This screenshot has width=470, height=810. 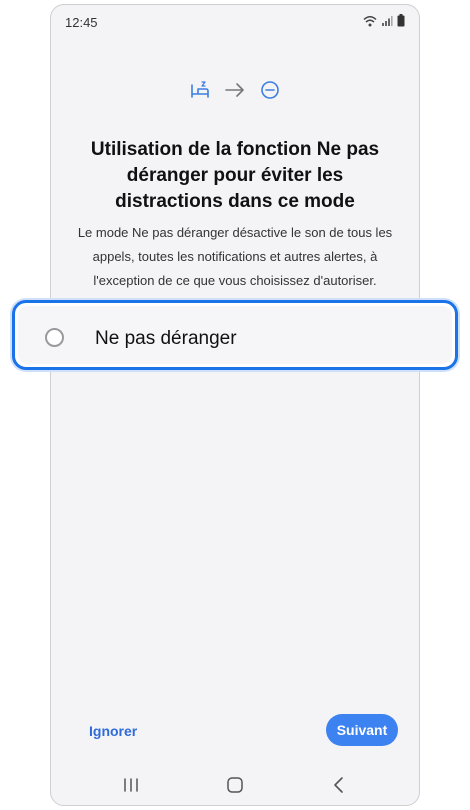 I want to click on mode-flow, so click(x=235, y=92).